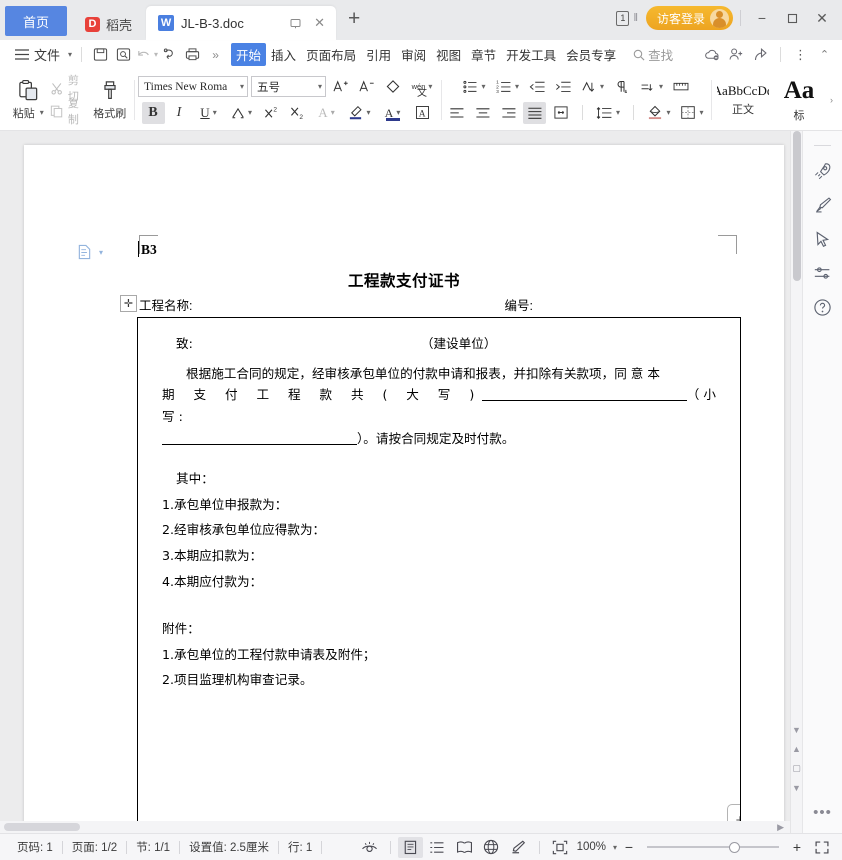  What do you see at coordinates (796, 730) in the screenshot?
I see `scroll-down-arrow-icon: ▼` at bounding box center [796, 730].